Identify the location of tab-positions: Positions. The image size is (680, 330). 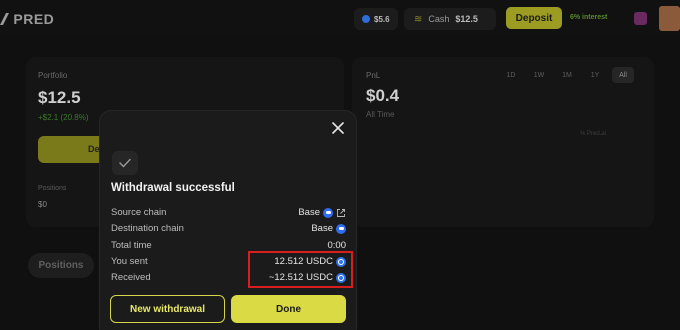
(61, 265).